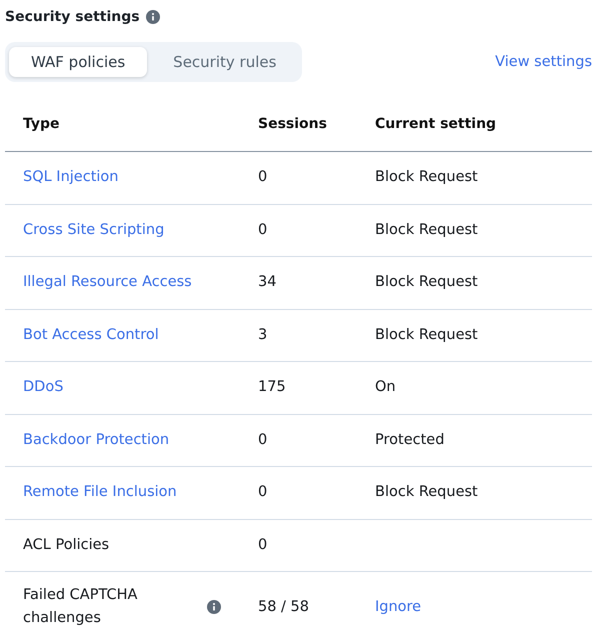 This screenshot has width=610, height=631. What do you see at coordinates (91, 335) in the screenshot?
I see `policy-link: Bot Access Control` at bounding box center [91, 335].